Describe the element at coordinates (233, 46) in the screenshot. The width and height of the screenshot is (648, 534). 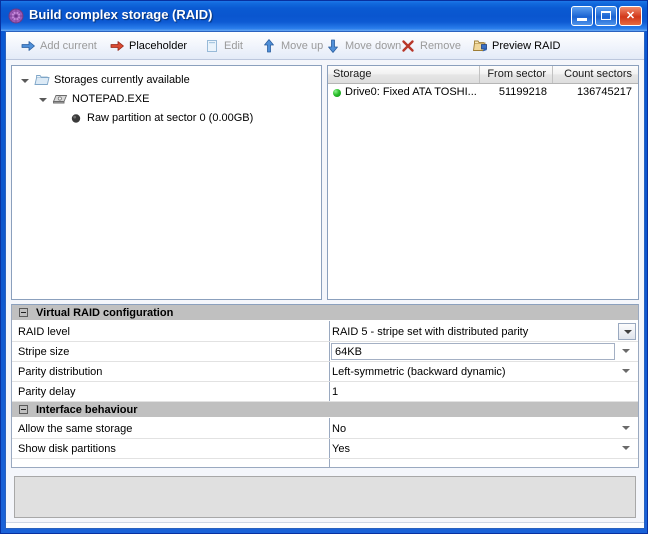
I see `toolbar-edit-label: Edit` at that location.